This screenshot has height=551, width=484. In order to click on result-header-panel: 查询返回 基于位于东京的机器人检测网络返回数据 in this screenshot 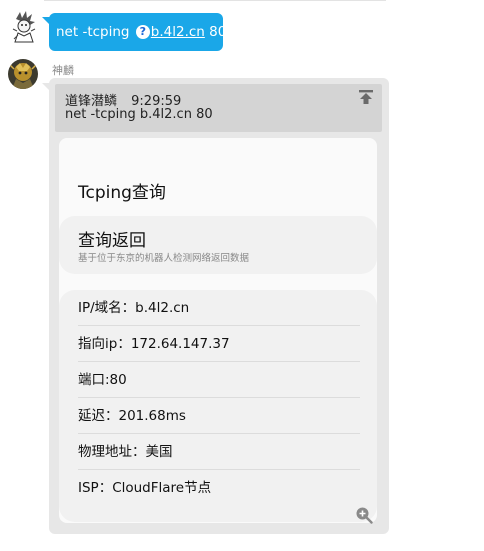, I will do `click(218, 245)`.